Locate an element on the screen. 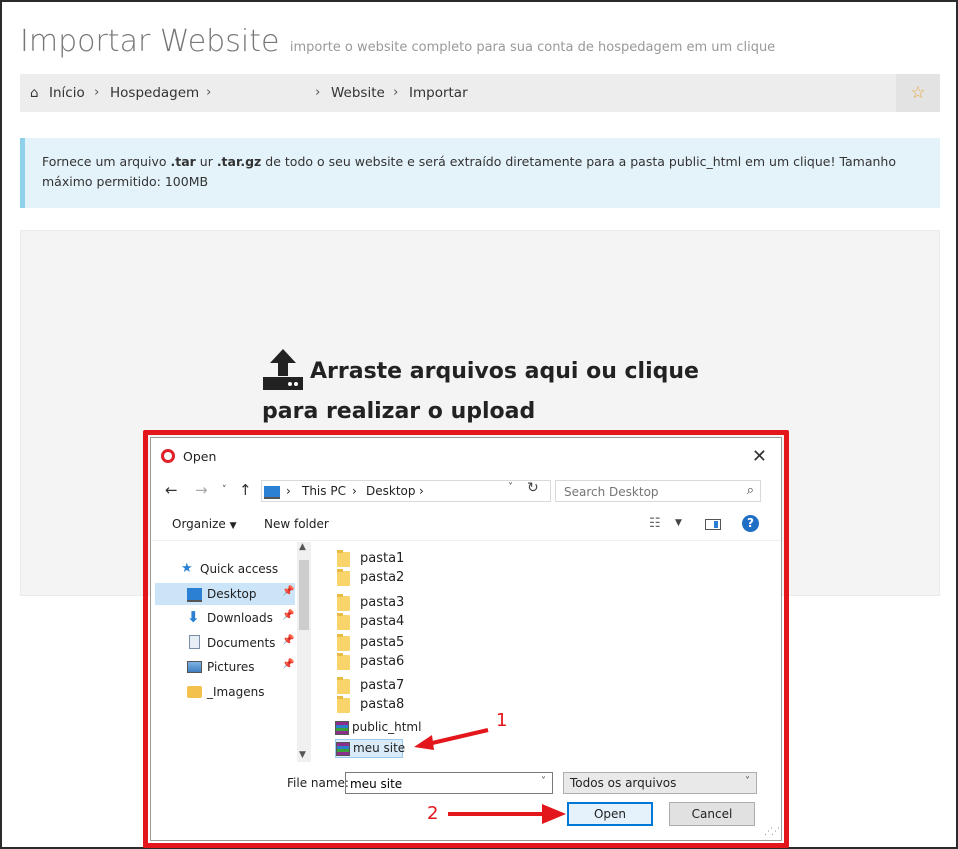 The height and width of the screenshot is (849, 958). alert-ext-tar: .tar is located at coordinates (183, 161).